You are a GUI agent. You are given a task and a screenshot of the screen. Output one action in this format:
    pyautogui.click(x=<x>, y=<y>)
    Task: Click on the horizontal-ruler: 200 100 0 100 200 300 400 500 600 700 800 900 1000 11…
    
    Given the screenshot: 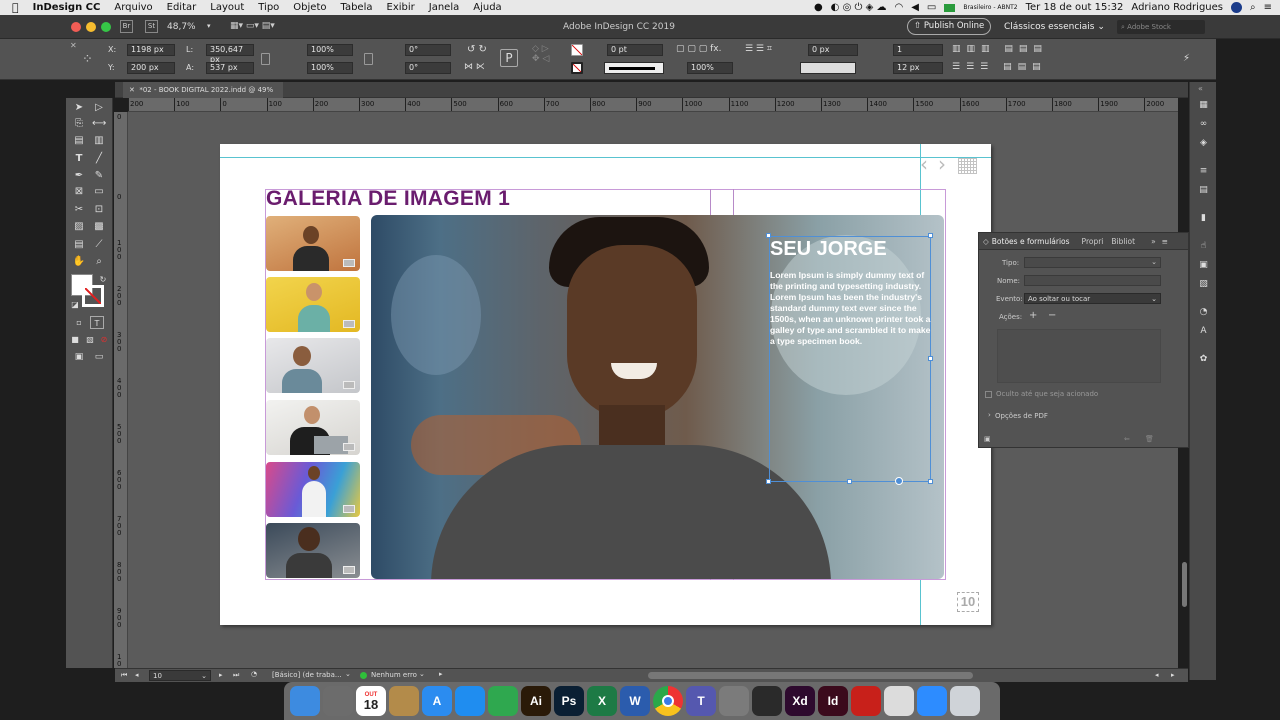 What is the action you would take?
    pyautogui.click(x=653, y=105)
    